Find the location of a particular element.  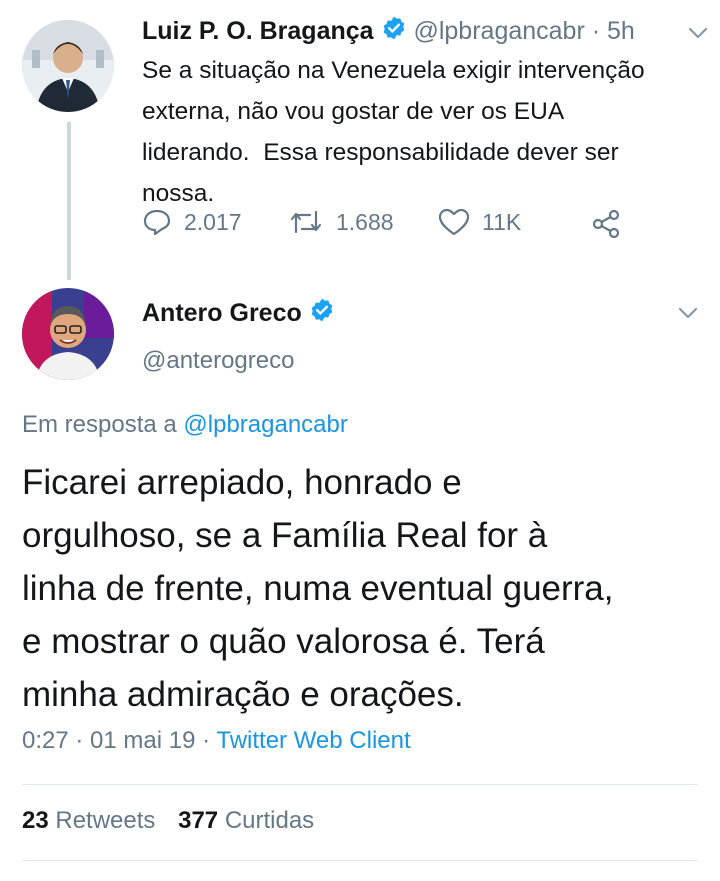

share-icon is located at coordinates (606, 223).